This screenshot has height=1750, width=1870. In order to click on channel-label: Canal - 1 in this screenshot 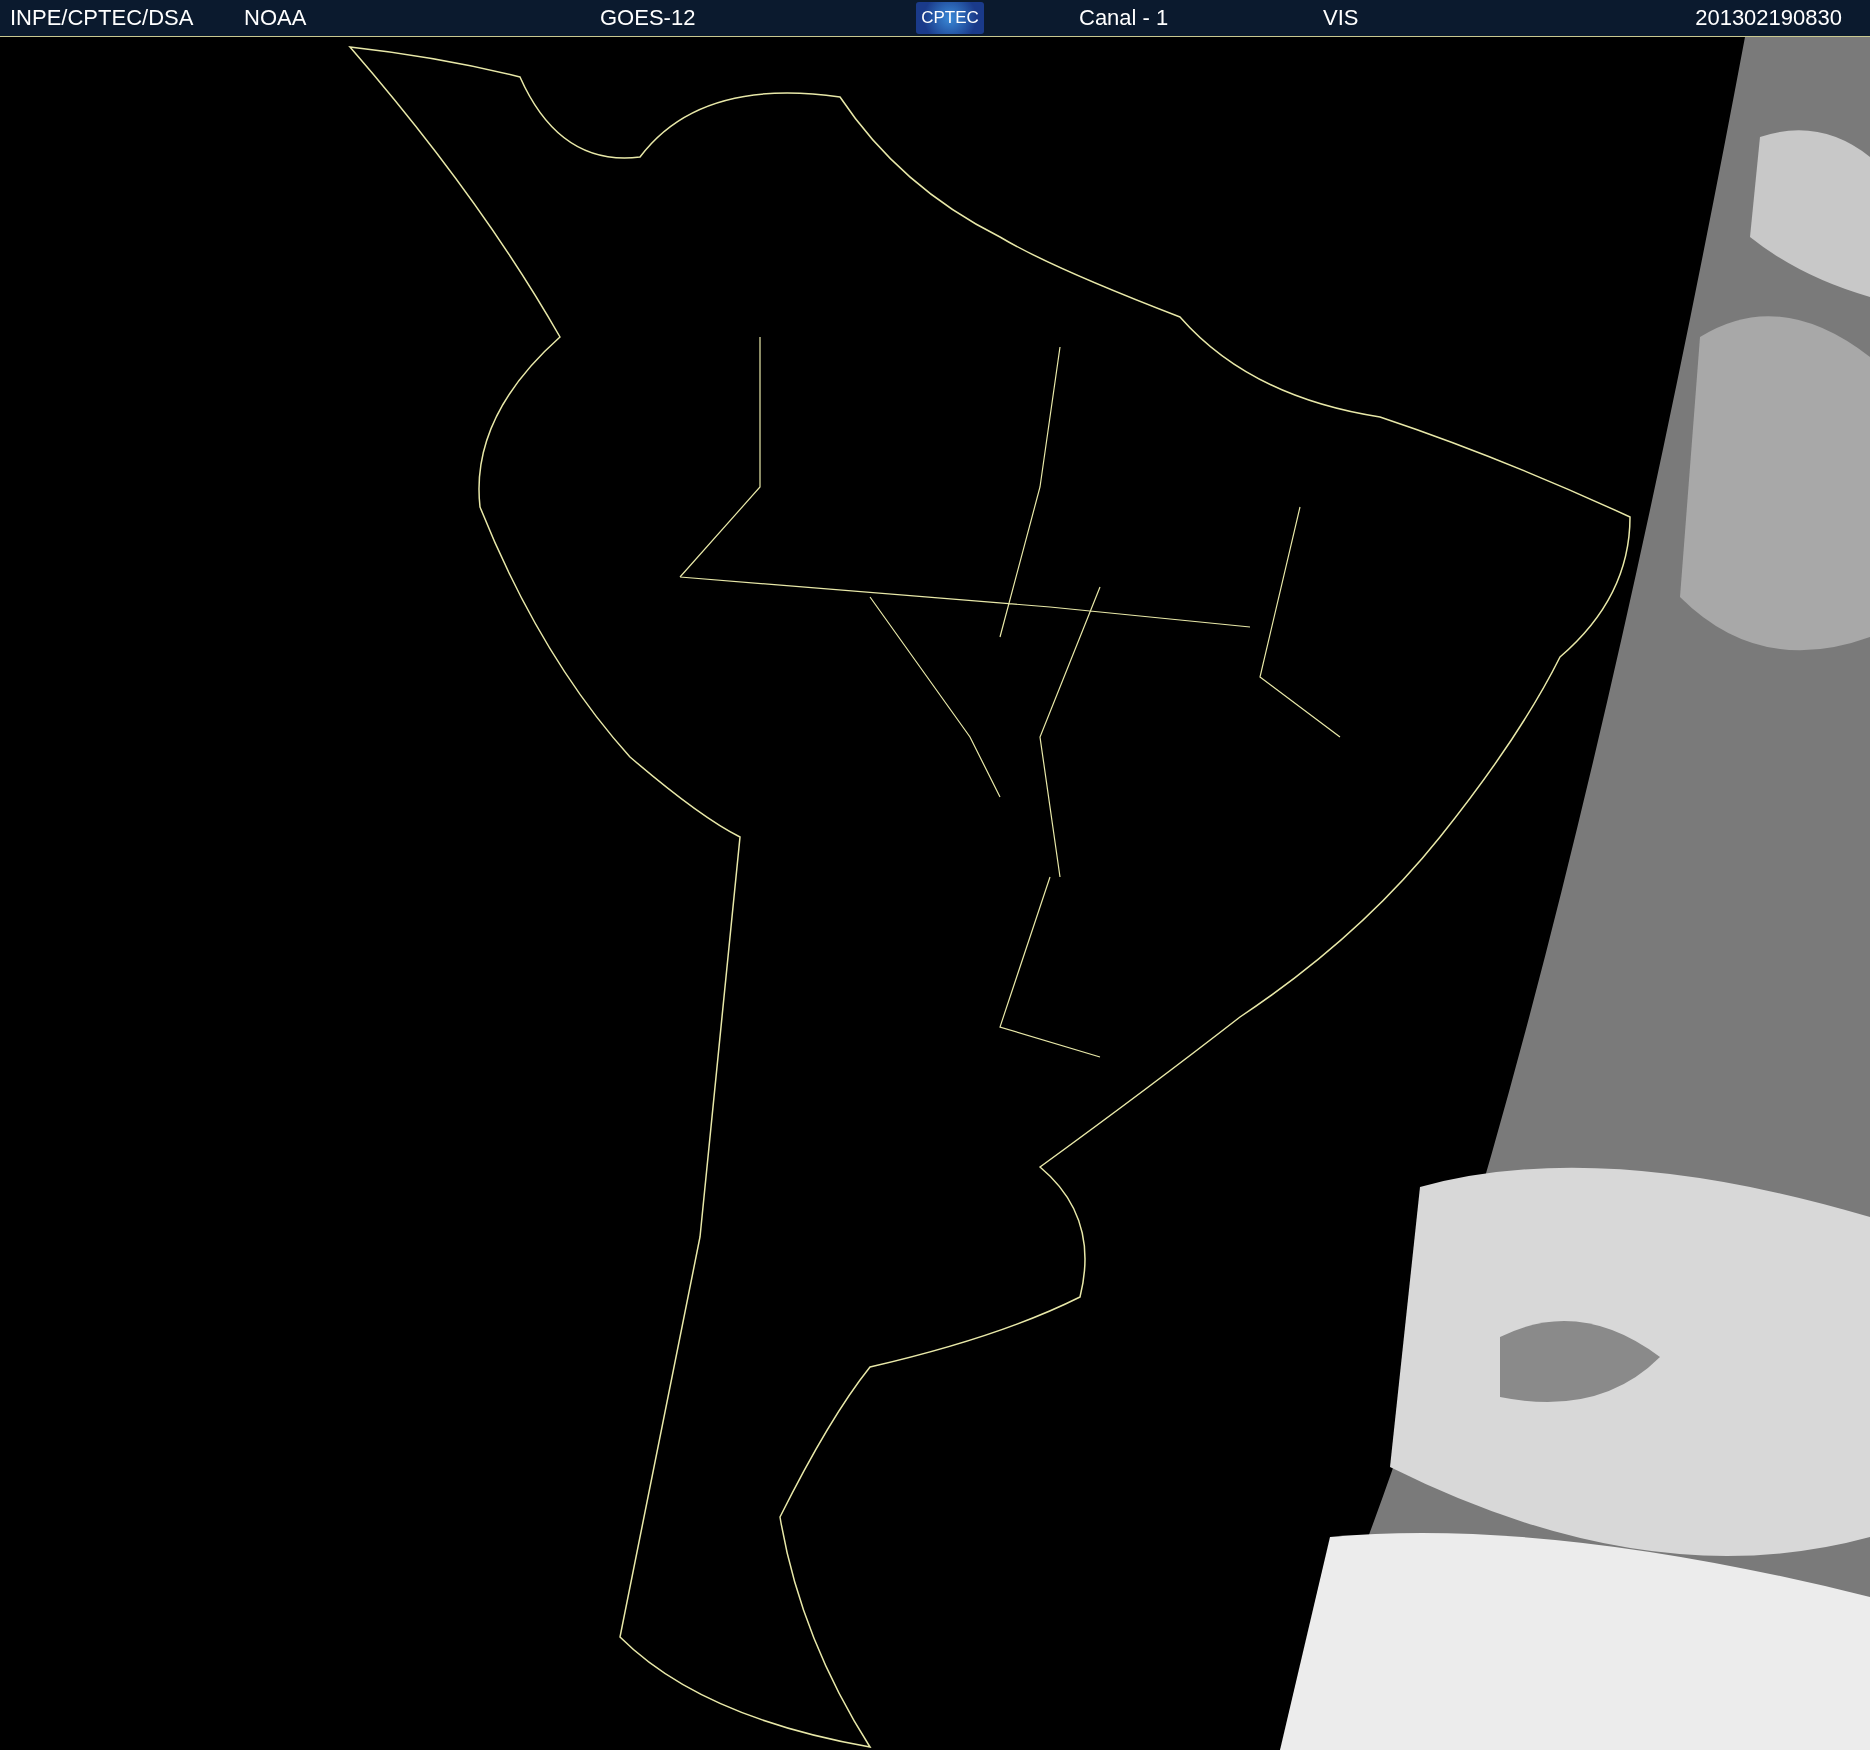, I will do `click(1124, 18)`.